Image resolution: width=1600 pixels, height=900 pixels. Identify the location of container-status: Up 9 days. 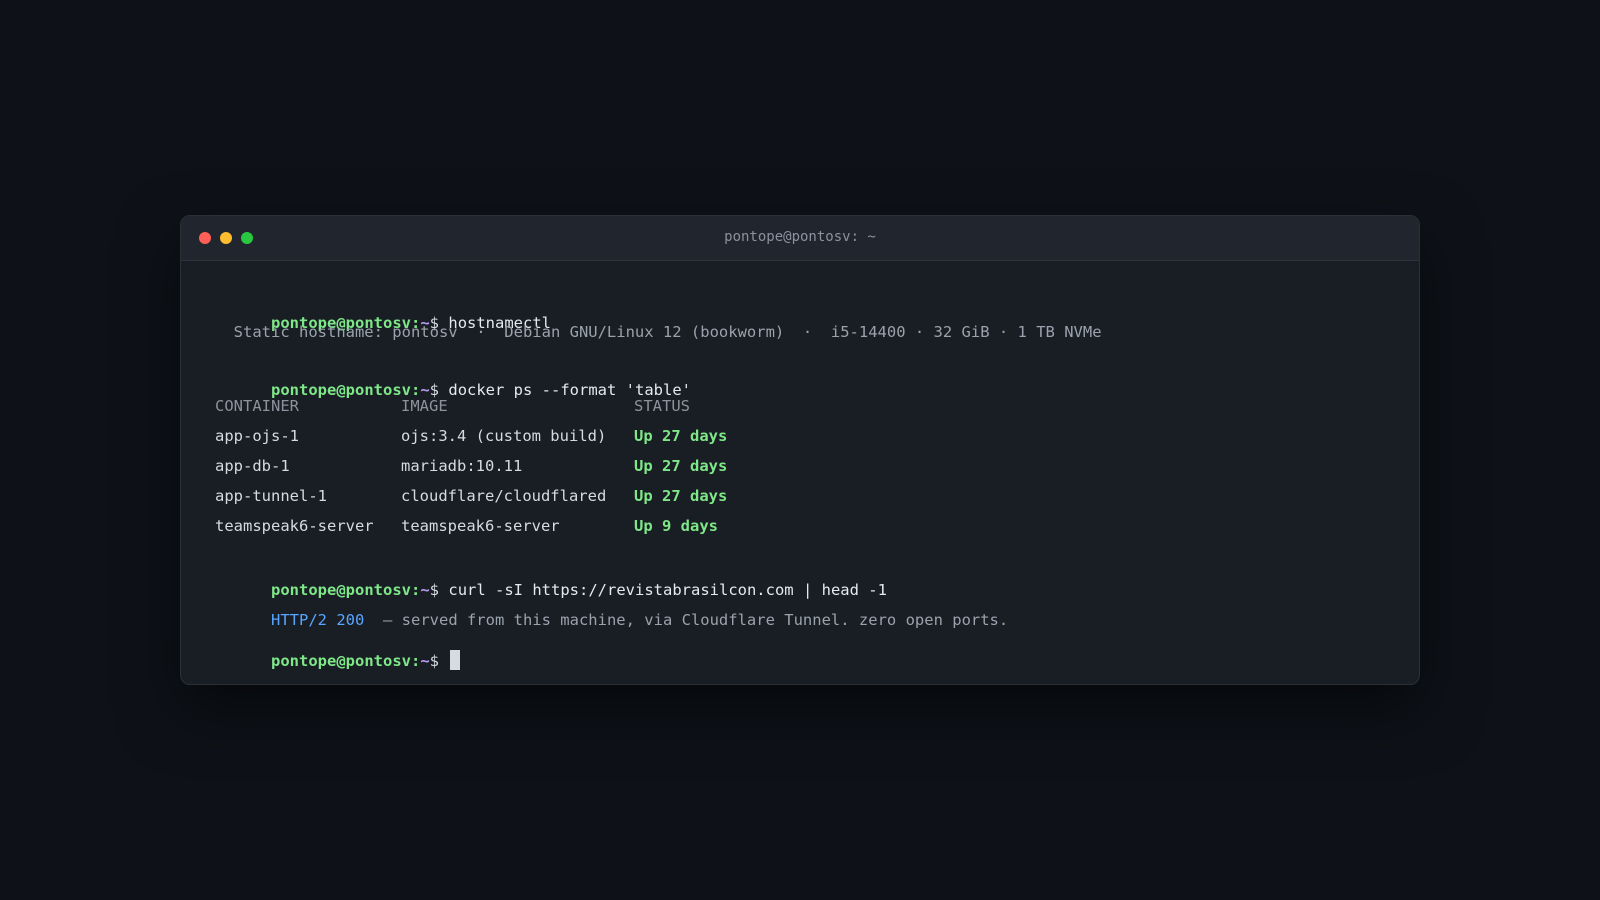
(676, 526).